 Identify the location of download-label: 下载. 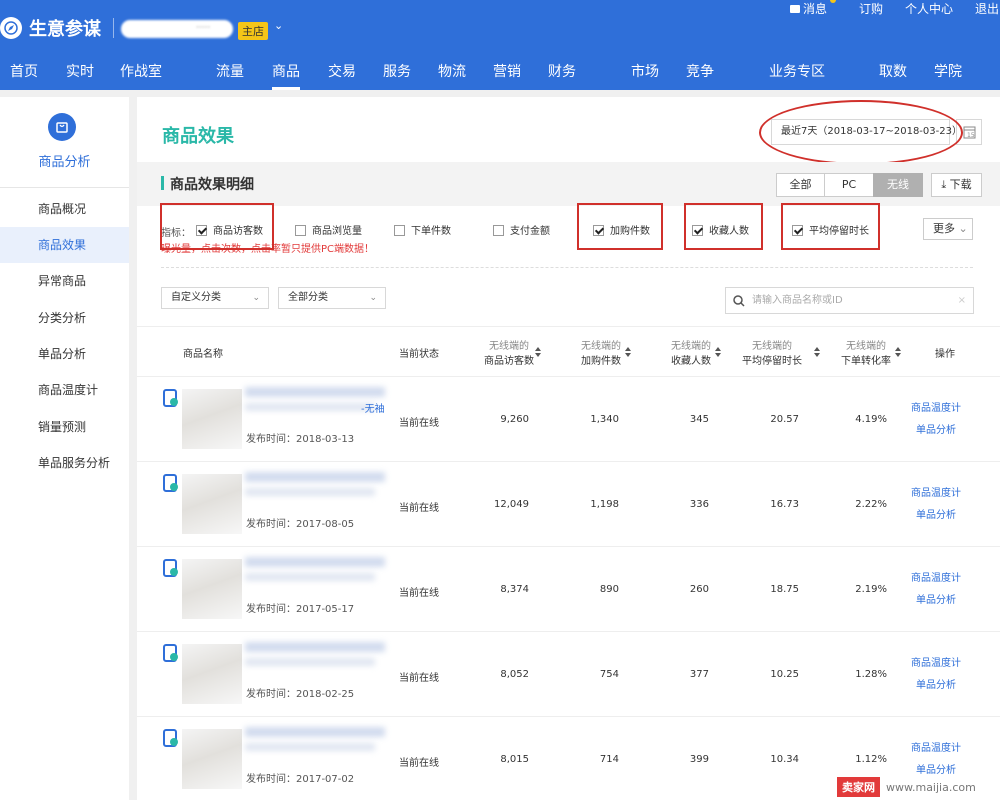
(960, 184).